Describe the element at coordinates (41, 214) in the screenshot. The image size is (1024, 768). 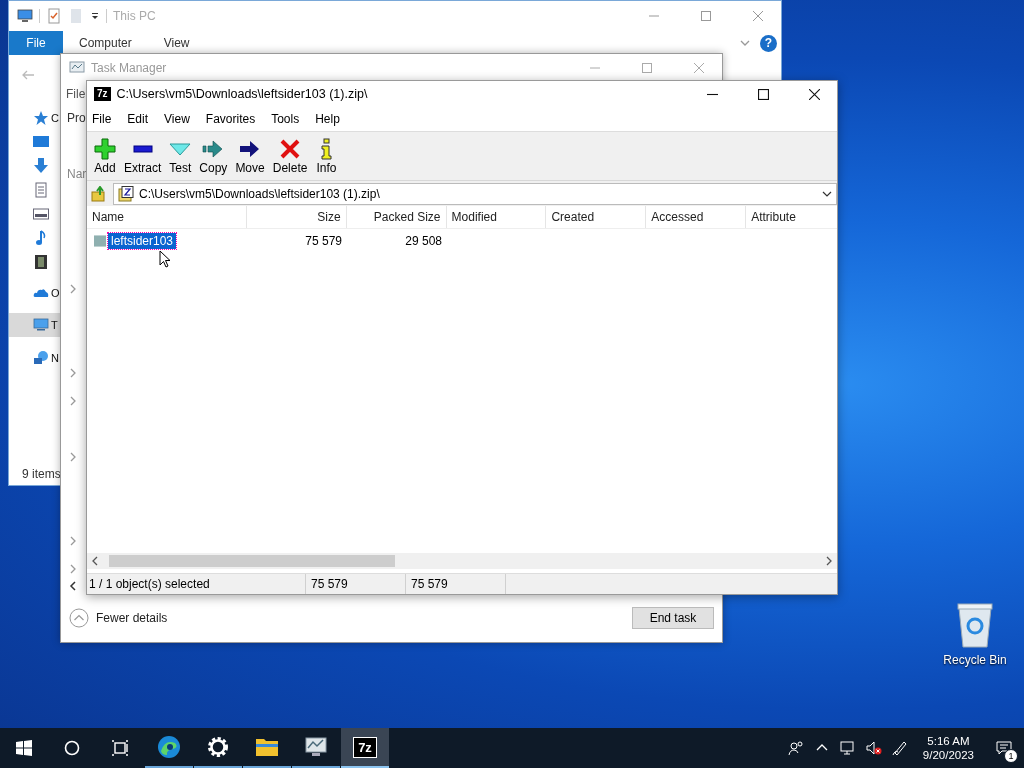
I see `image-icon` at that location.